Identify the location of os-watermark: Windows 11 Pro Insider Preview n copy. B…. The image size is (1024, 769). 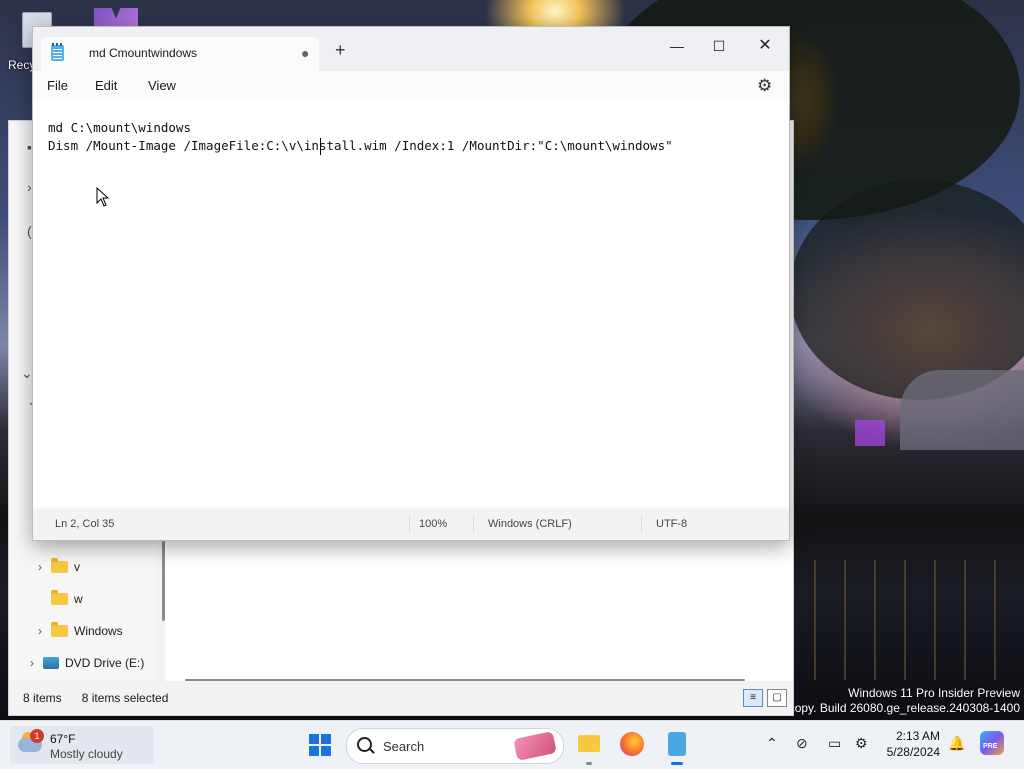
(899, 701).